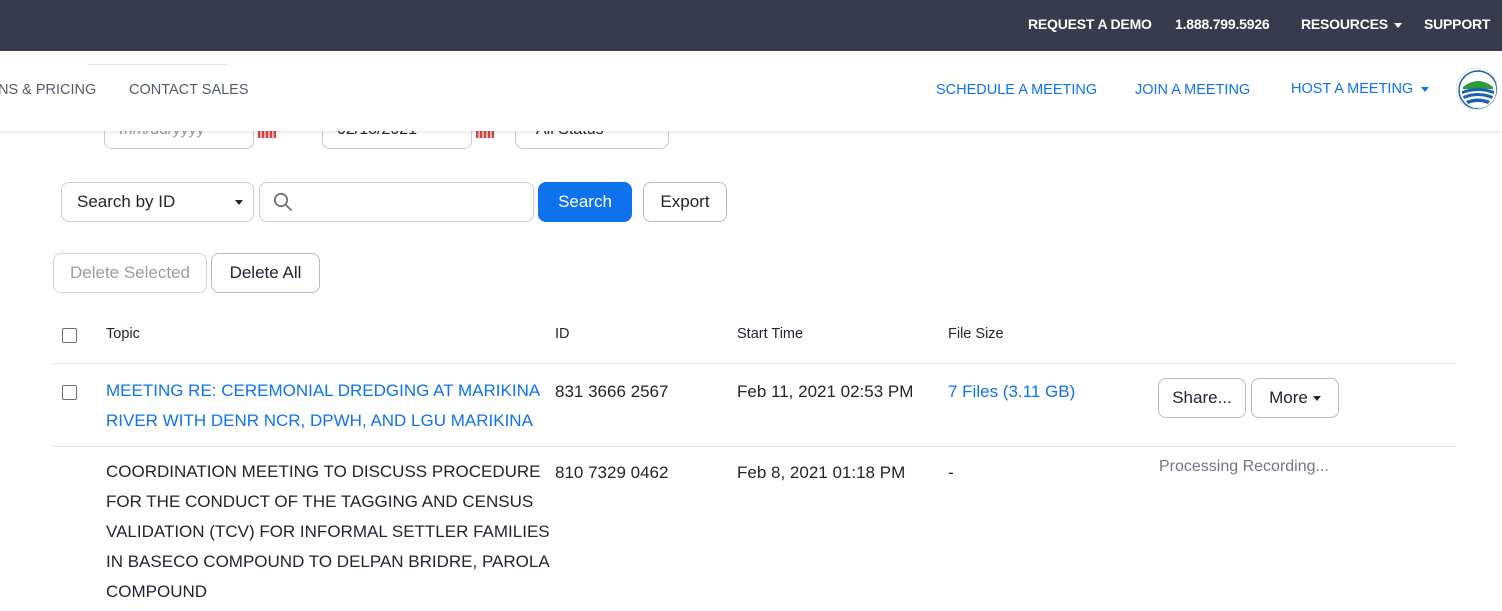 Image resolution: width=1502 pixels, height=611 pixels. I want to click on more-button: More, so click(1295, 398).